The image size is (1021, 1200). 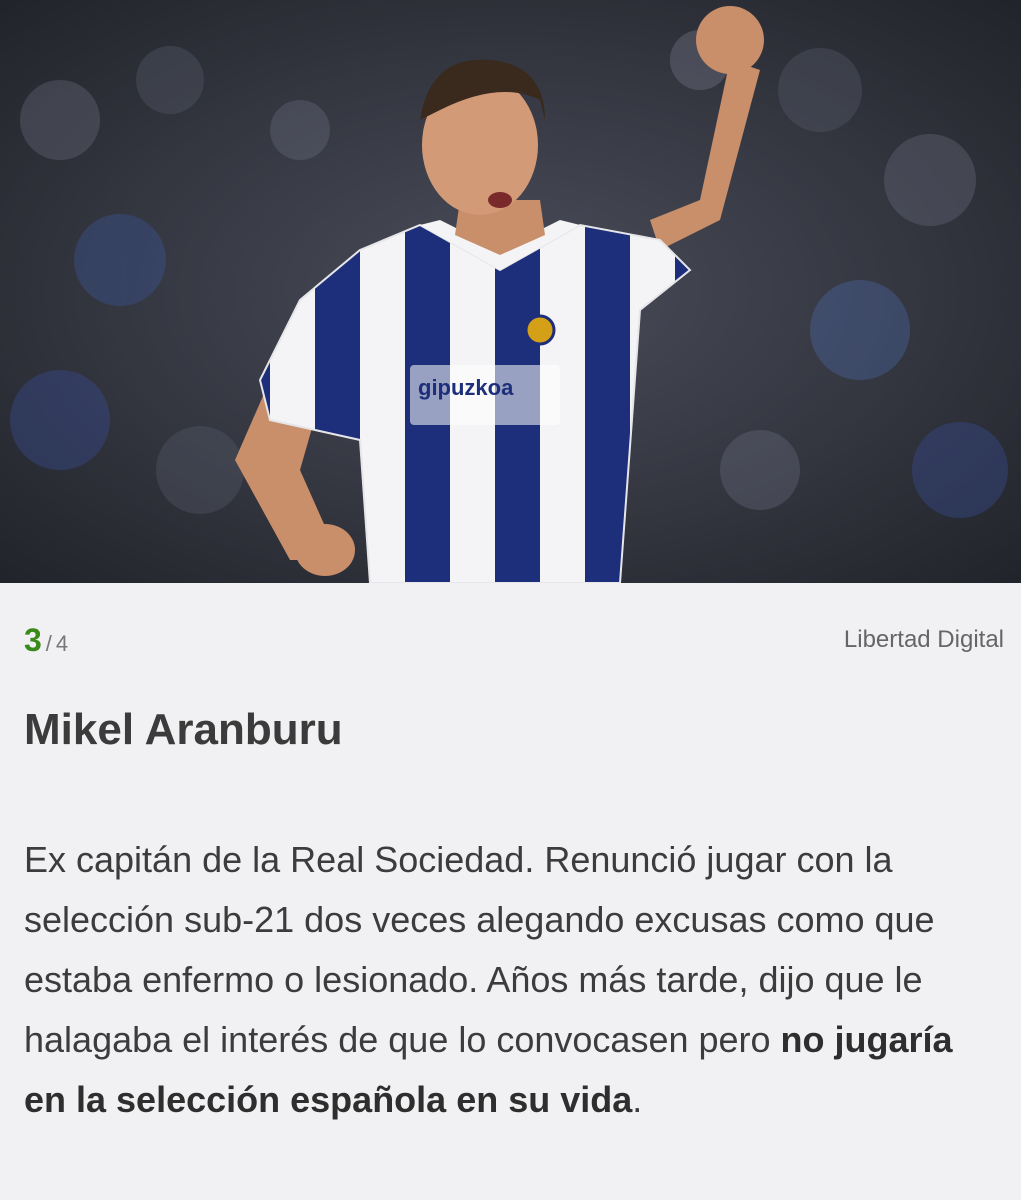 What do you see at coordinates (466, 387) in the screenshot?
I see `shirt-sponsor-text: gipuzkoa` at bounding box center [466, 387].